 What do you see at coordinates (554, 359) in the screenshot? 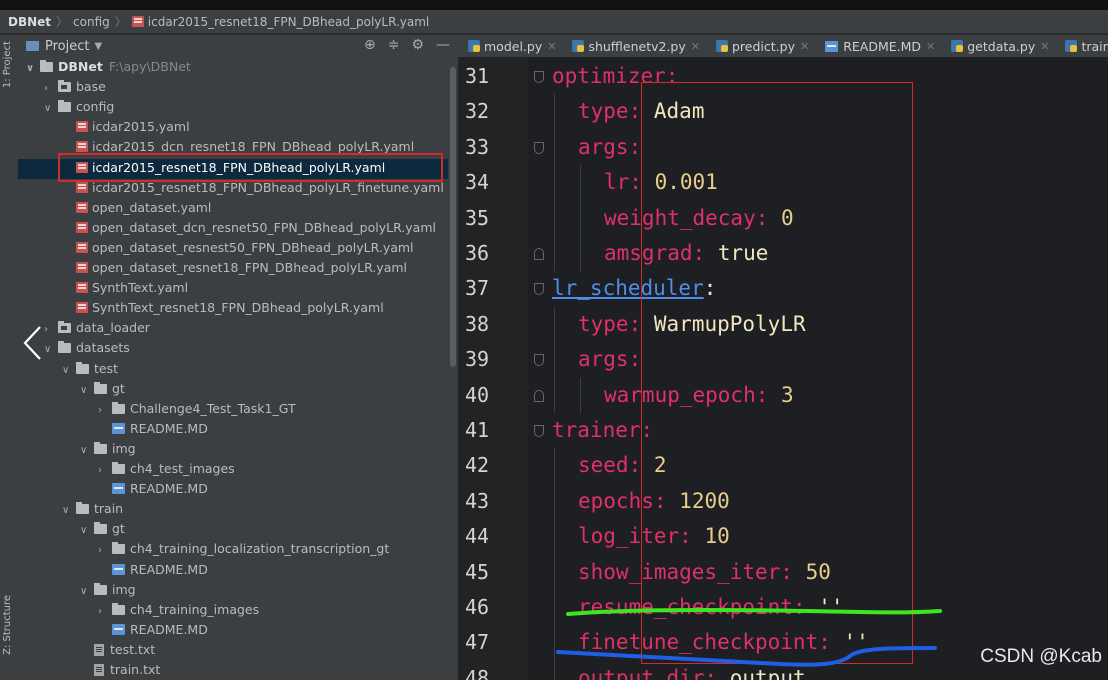
I see `indent-guide` at bounding box center [554, 359].